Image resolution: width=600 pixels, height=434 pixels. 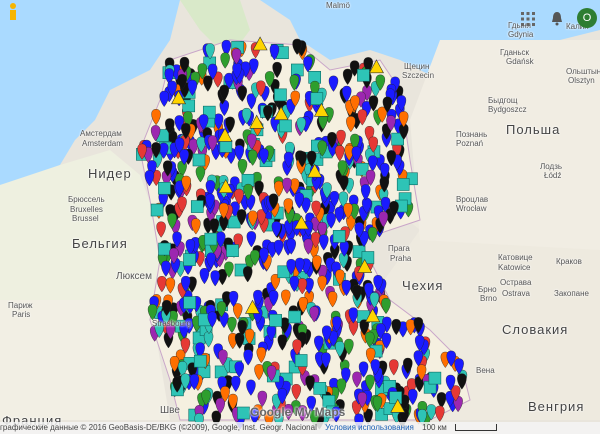 I want to click on google-my-maps-logo: Google My Maps, so click(x=298, y=412).